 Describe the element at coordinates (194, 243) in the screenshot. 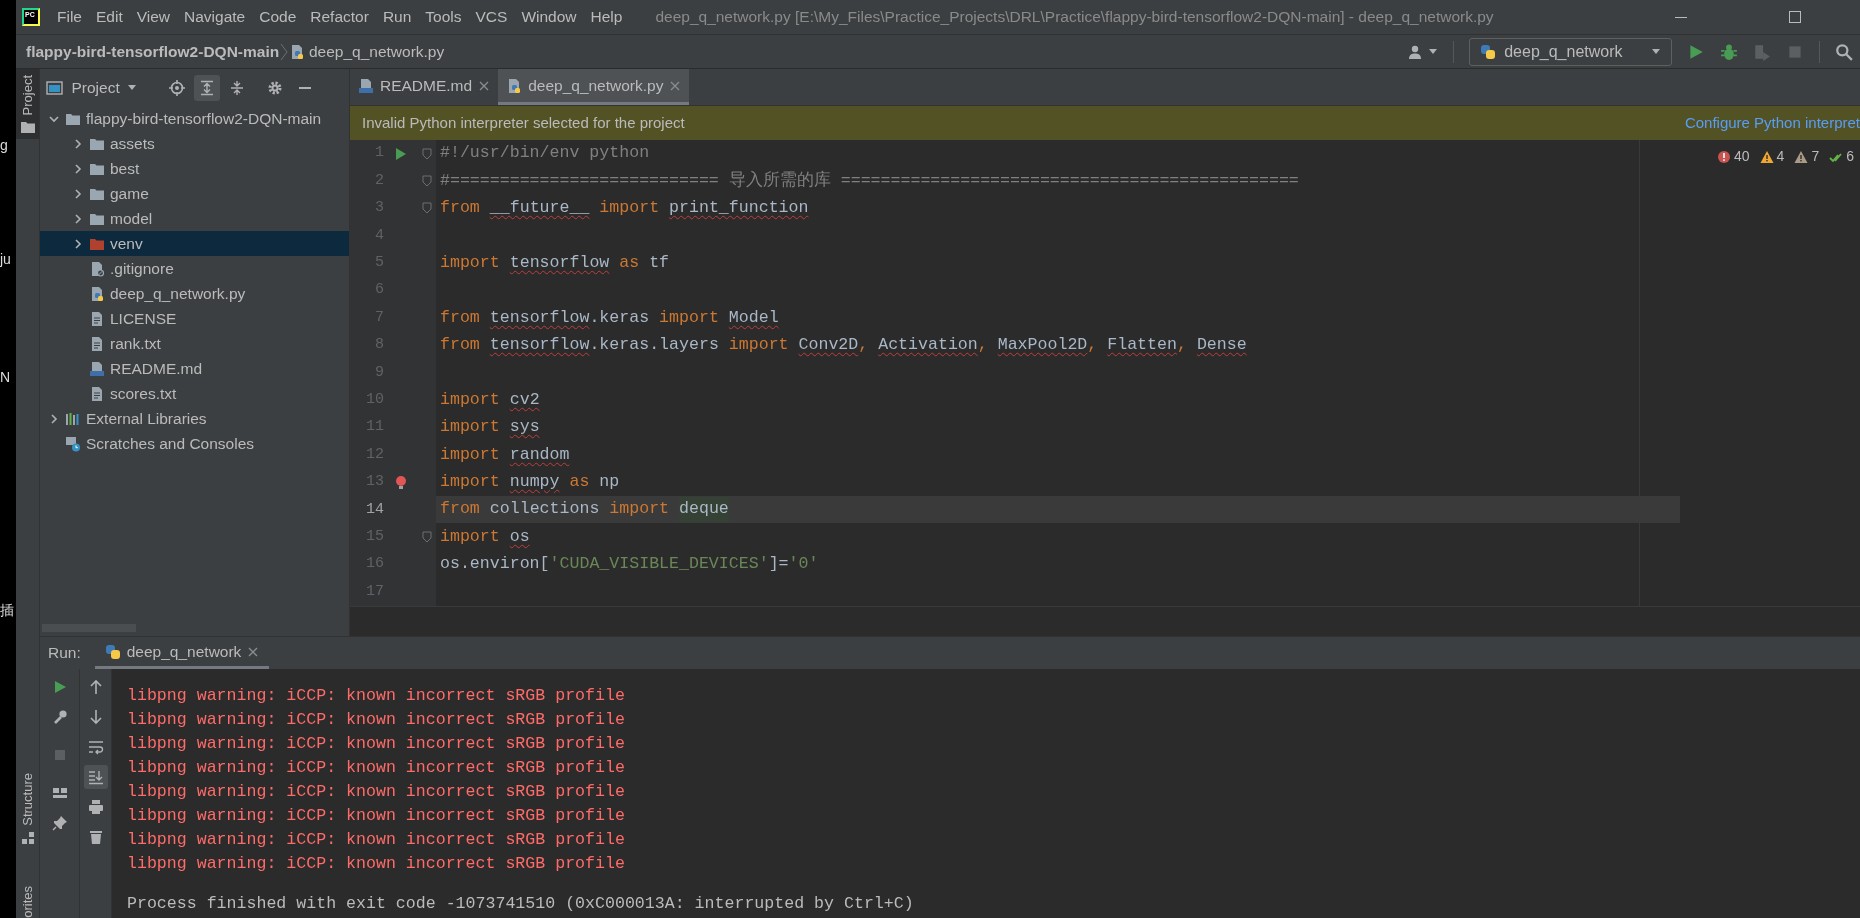

I see `tree-item: venv` at that location.